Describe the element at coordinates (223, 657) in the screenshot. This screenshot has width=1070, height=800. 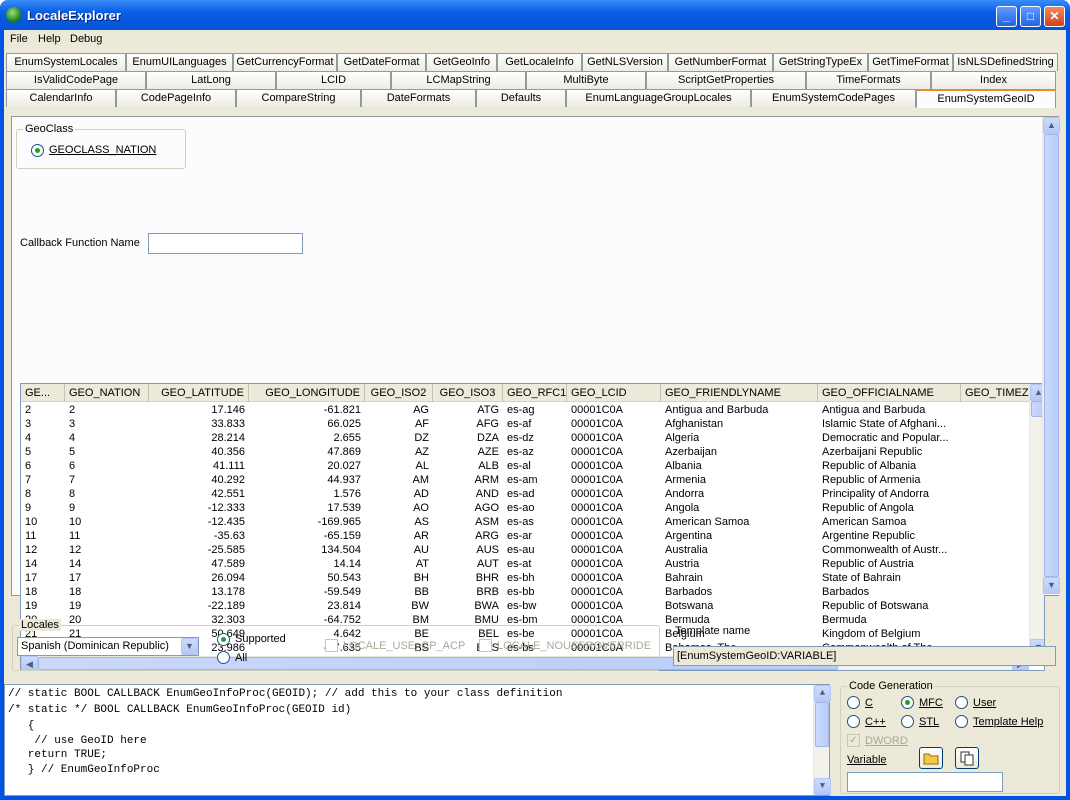
I see `all-radio` at that location.